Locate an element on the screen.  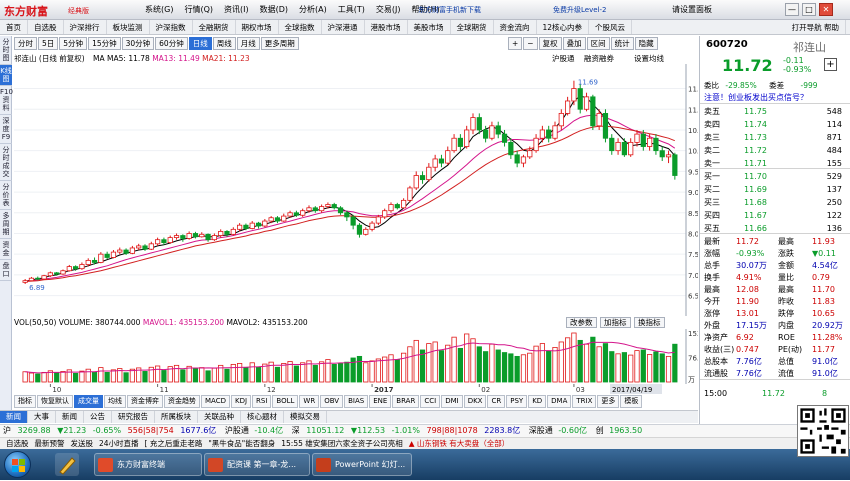
nav-index: 沪深指数 is located at coordinates (171, 27).